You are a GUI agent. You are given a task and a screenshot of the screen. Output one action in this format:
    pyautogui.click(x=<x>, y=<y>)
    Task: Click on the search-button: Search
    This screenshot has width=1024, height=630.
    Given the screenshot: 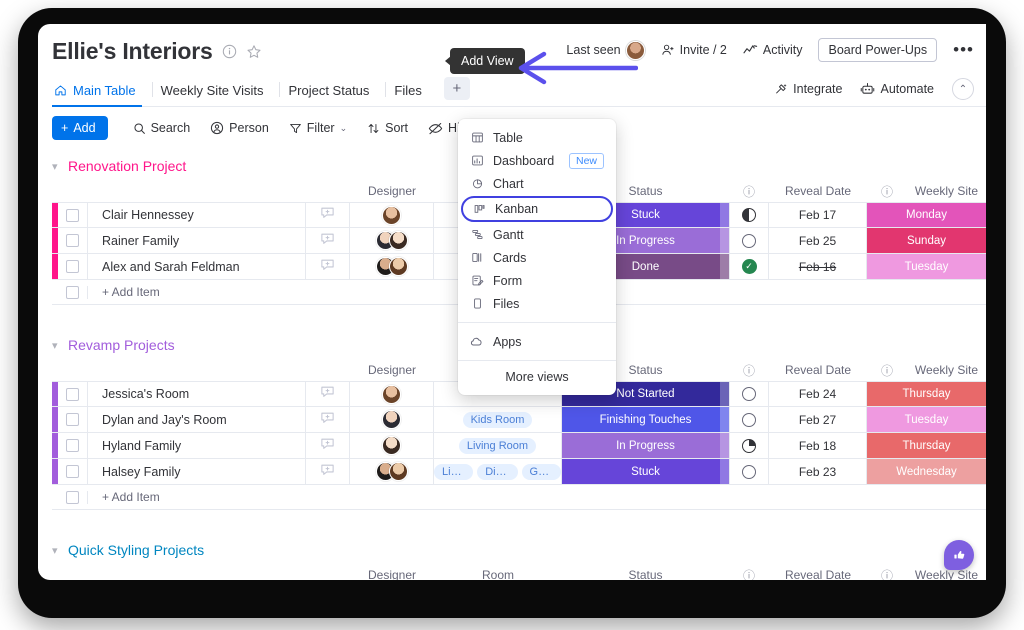 What is the action you would take?
    pyautogui.click(x=162, y=128)
    